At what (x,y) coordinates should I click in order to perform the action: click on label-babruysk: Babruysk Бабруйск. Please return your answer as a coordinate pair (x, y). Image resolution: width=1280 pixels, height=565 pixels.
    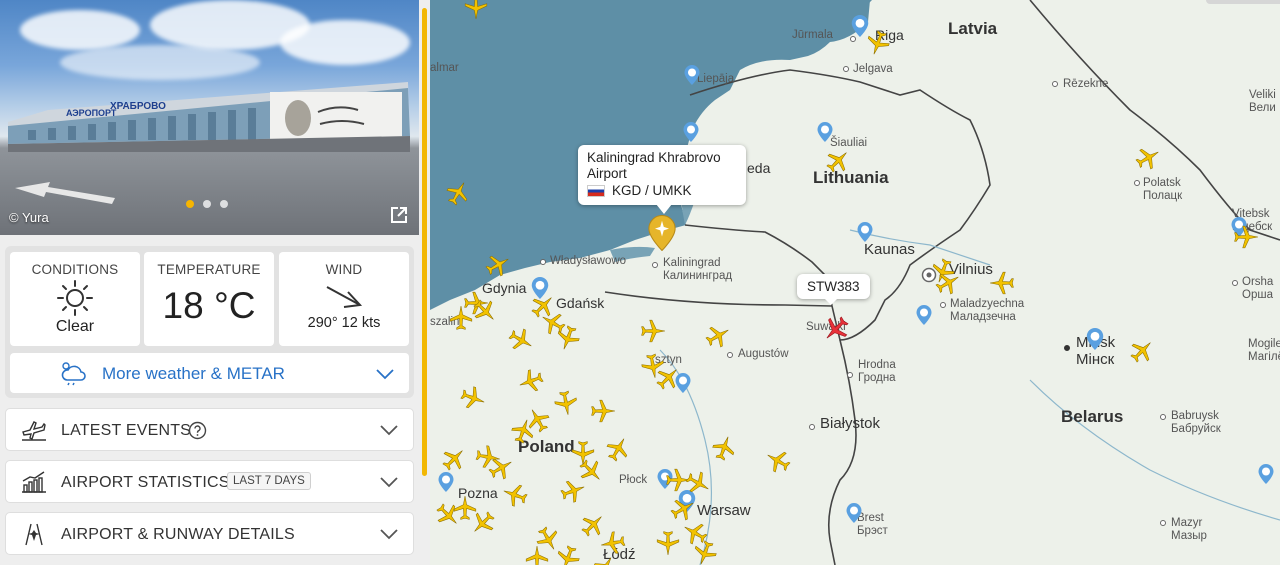
    Looking at the image, I should click on (1196, 422).